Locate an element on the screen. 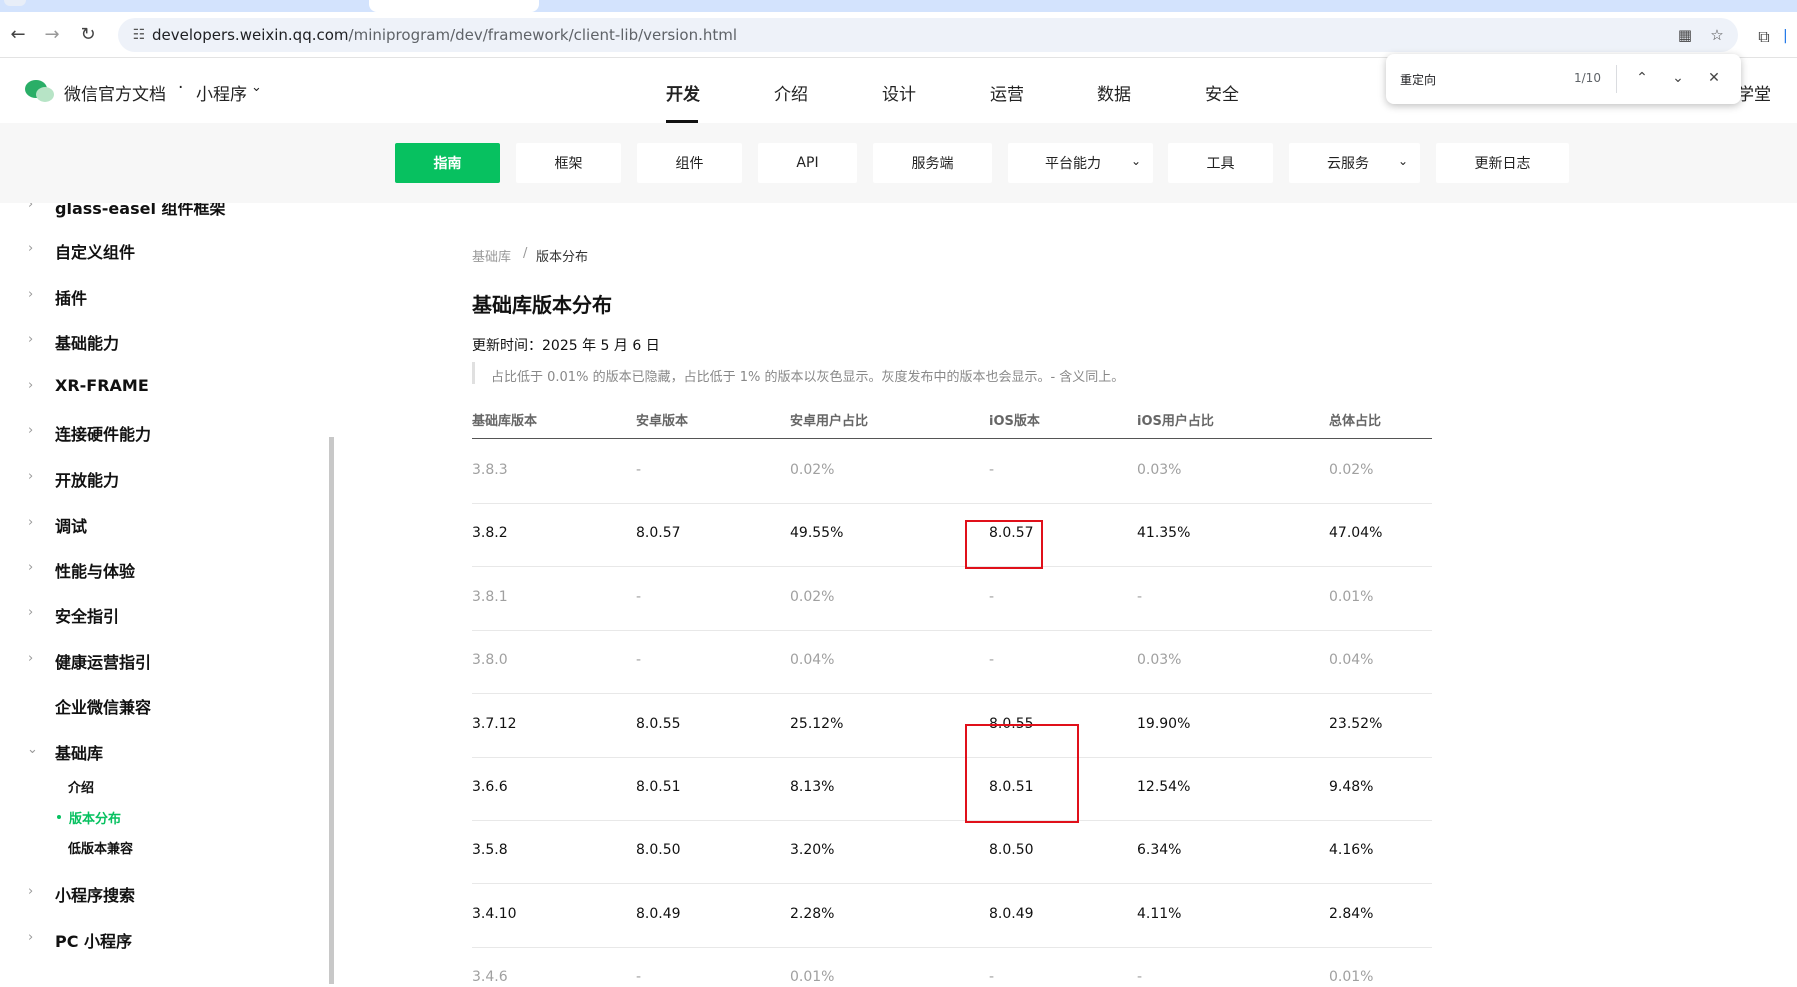 The width and height of the screenshot is (1797, 987). browser-tab-active is located at coordinates (454, 6).